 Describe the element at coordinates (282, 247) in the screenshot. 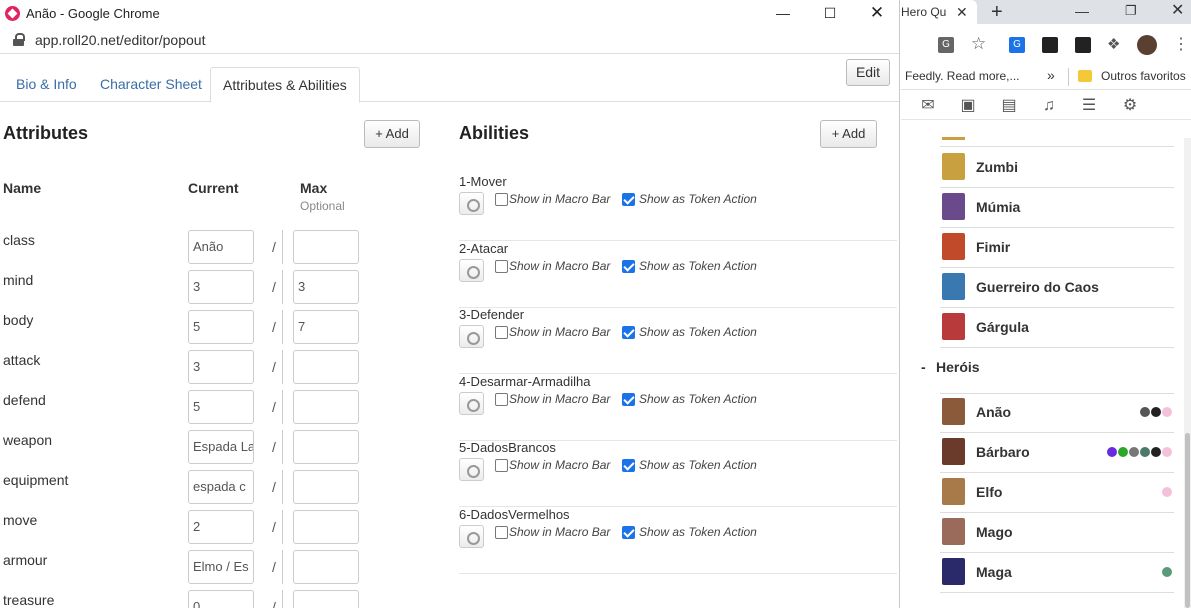

I see `attribute-divider` at that location.